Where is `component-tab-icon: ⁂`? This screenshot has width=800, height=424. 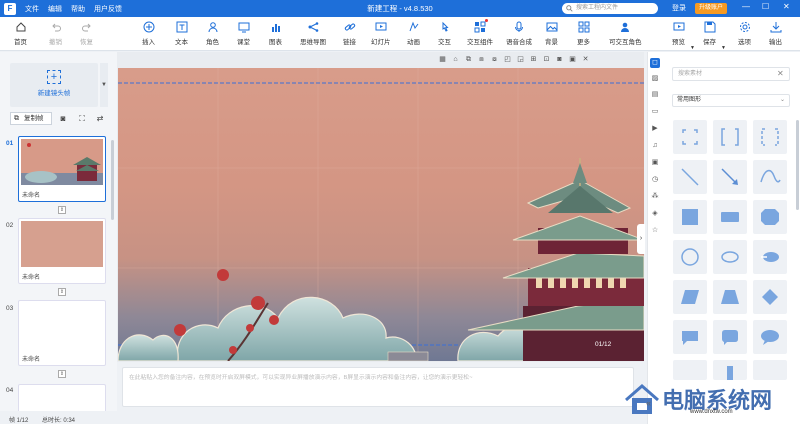
component-tab-icon: ⁂ is located at coordinates (655, 197).